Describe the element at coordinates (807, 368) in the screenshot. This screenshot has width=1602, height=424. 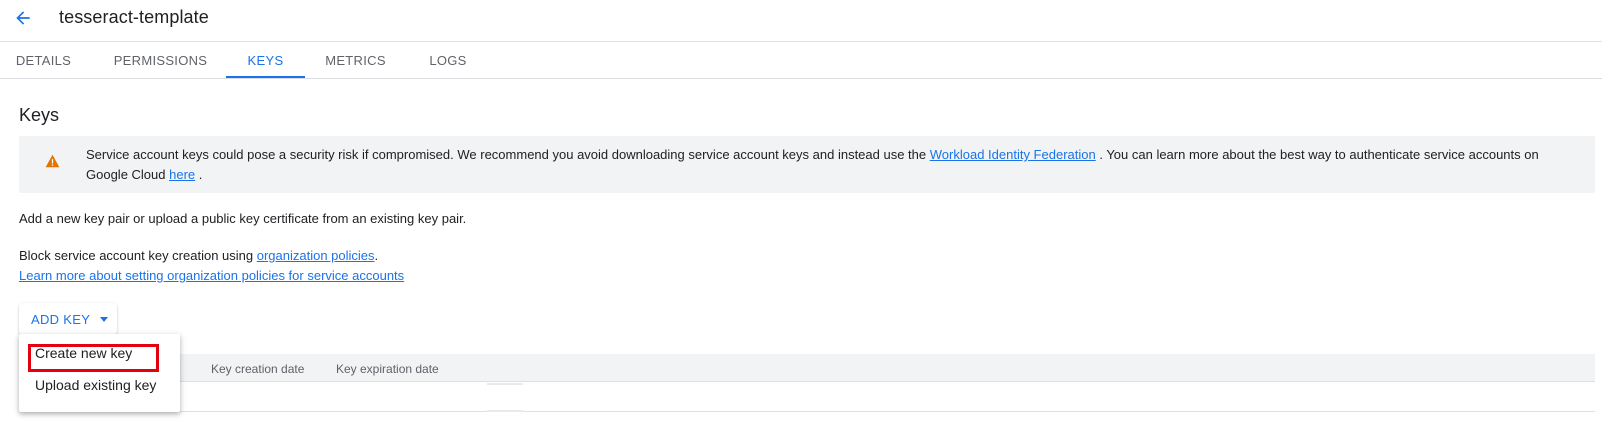
I see `keys-table-header: Key creation date Key expiration date` at that location.